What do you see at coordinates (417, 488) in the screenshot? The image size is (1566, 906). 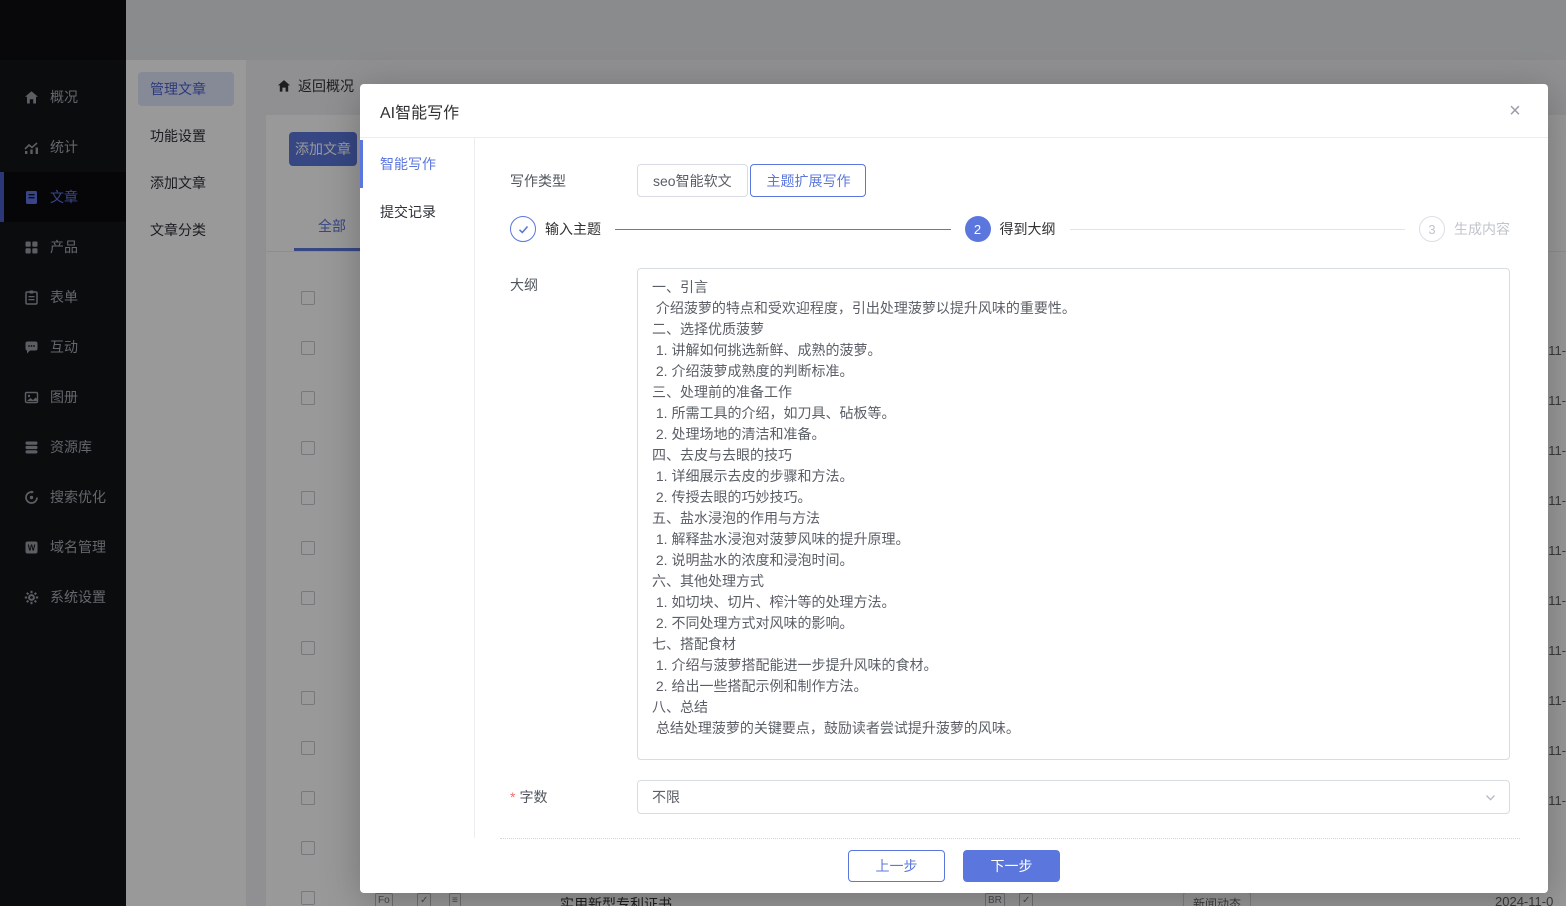 I see `modal-tabs: 智能写作 提交记录` at bounding box center [417, 488].